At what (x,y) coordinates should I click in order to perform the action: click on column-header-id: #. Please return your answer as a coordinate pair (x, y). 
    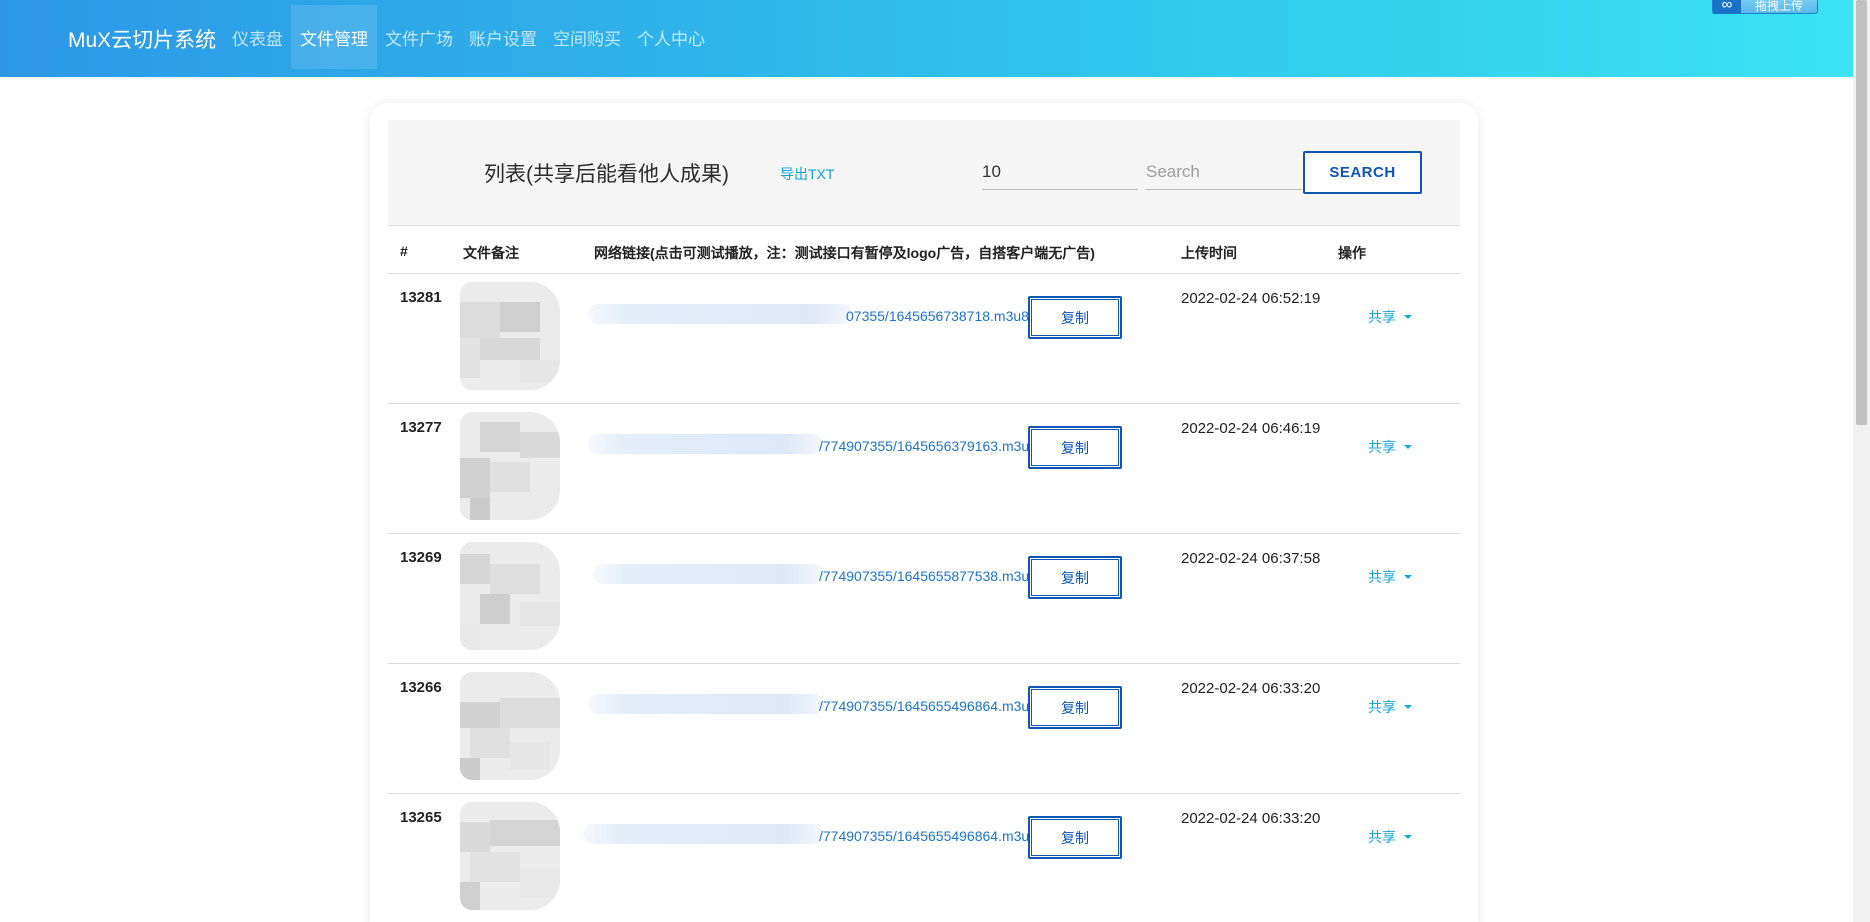
    Looking at the image, I should click on (404, 251).